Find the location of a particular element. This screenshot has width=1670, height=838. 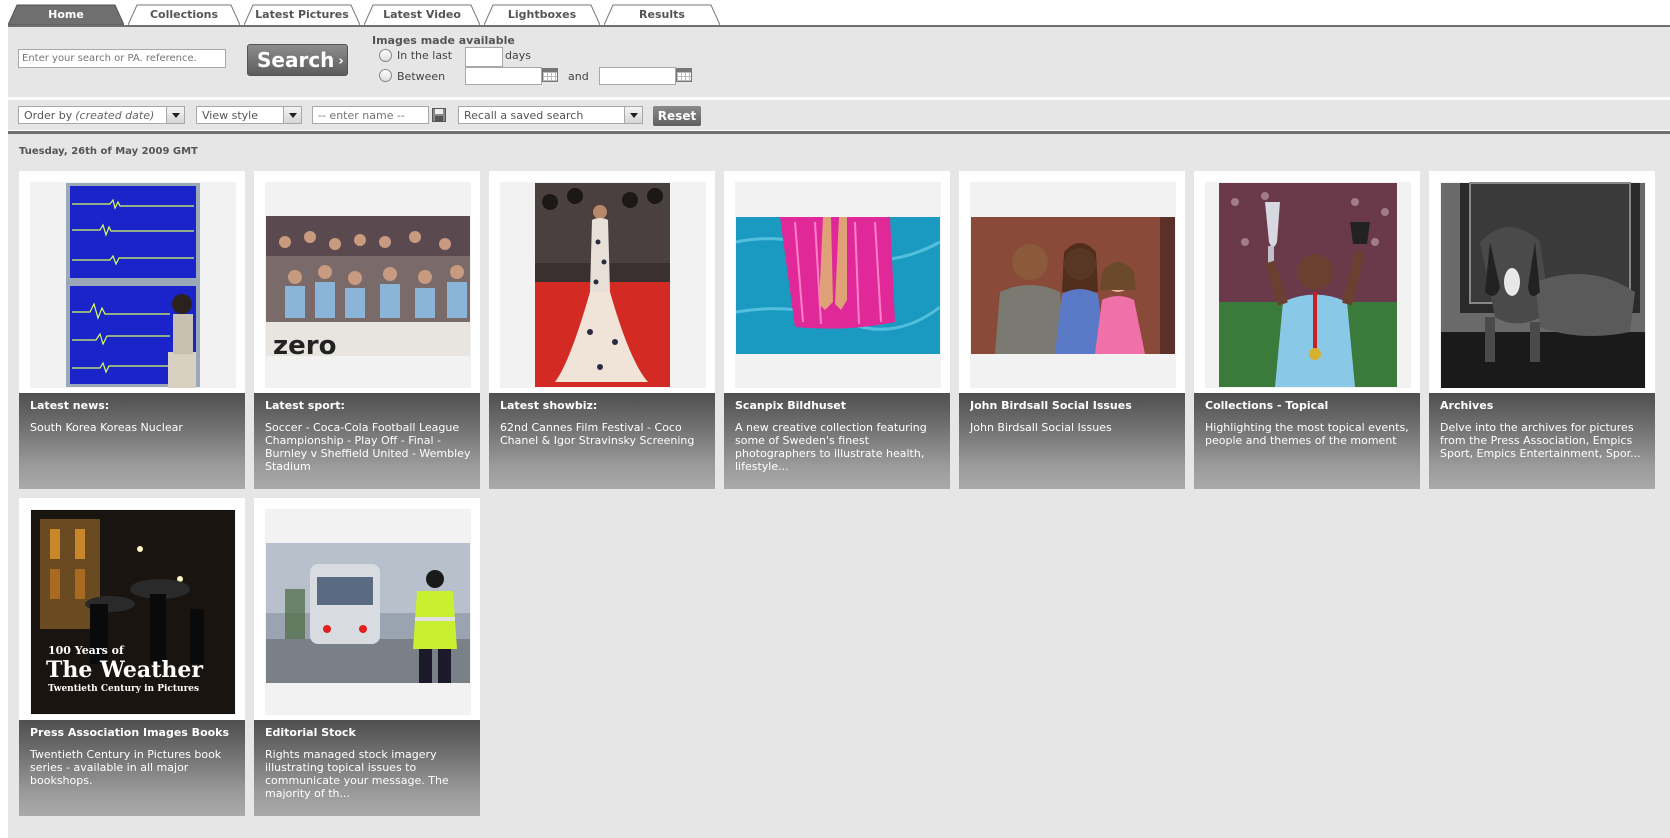

images-available-title: Images made available is located at coordinates (443, 40).